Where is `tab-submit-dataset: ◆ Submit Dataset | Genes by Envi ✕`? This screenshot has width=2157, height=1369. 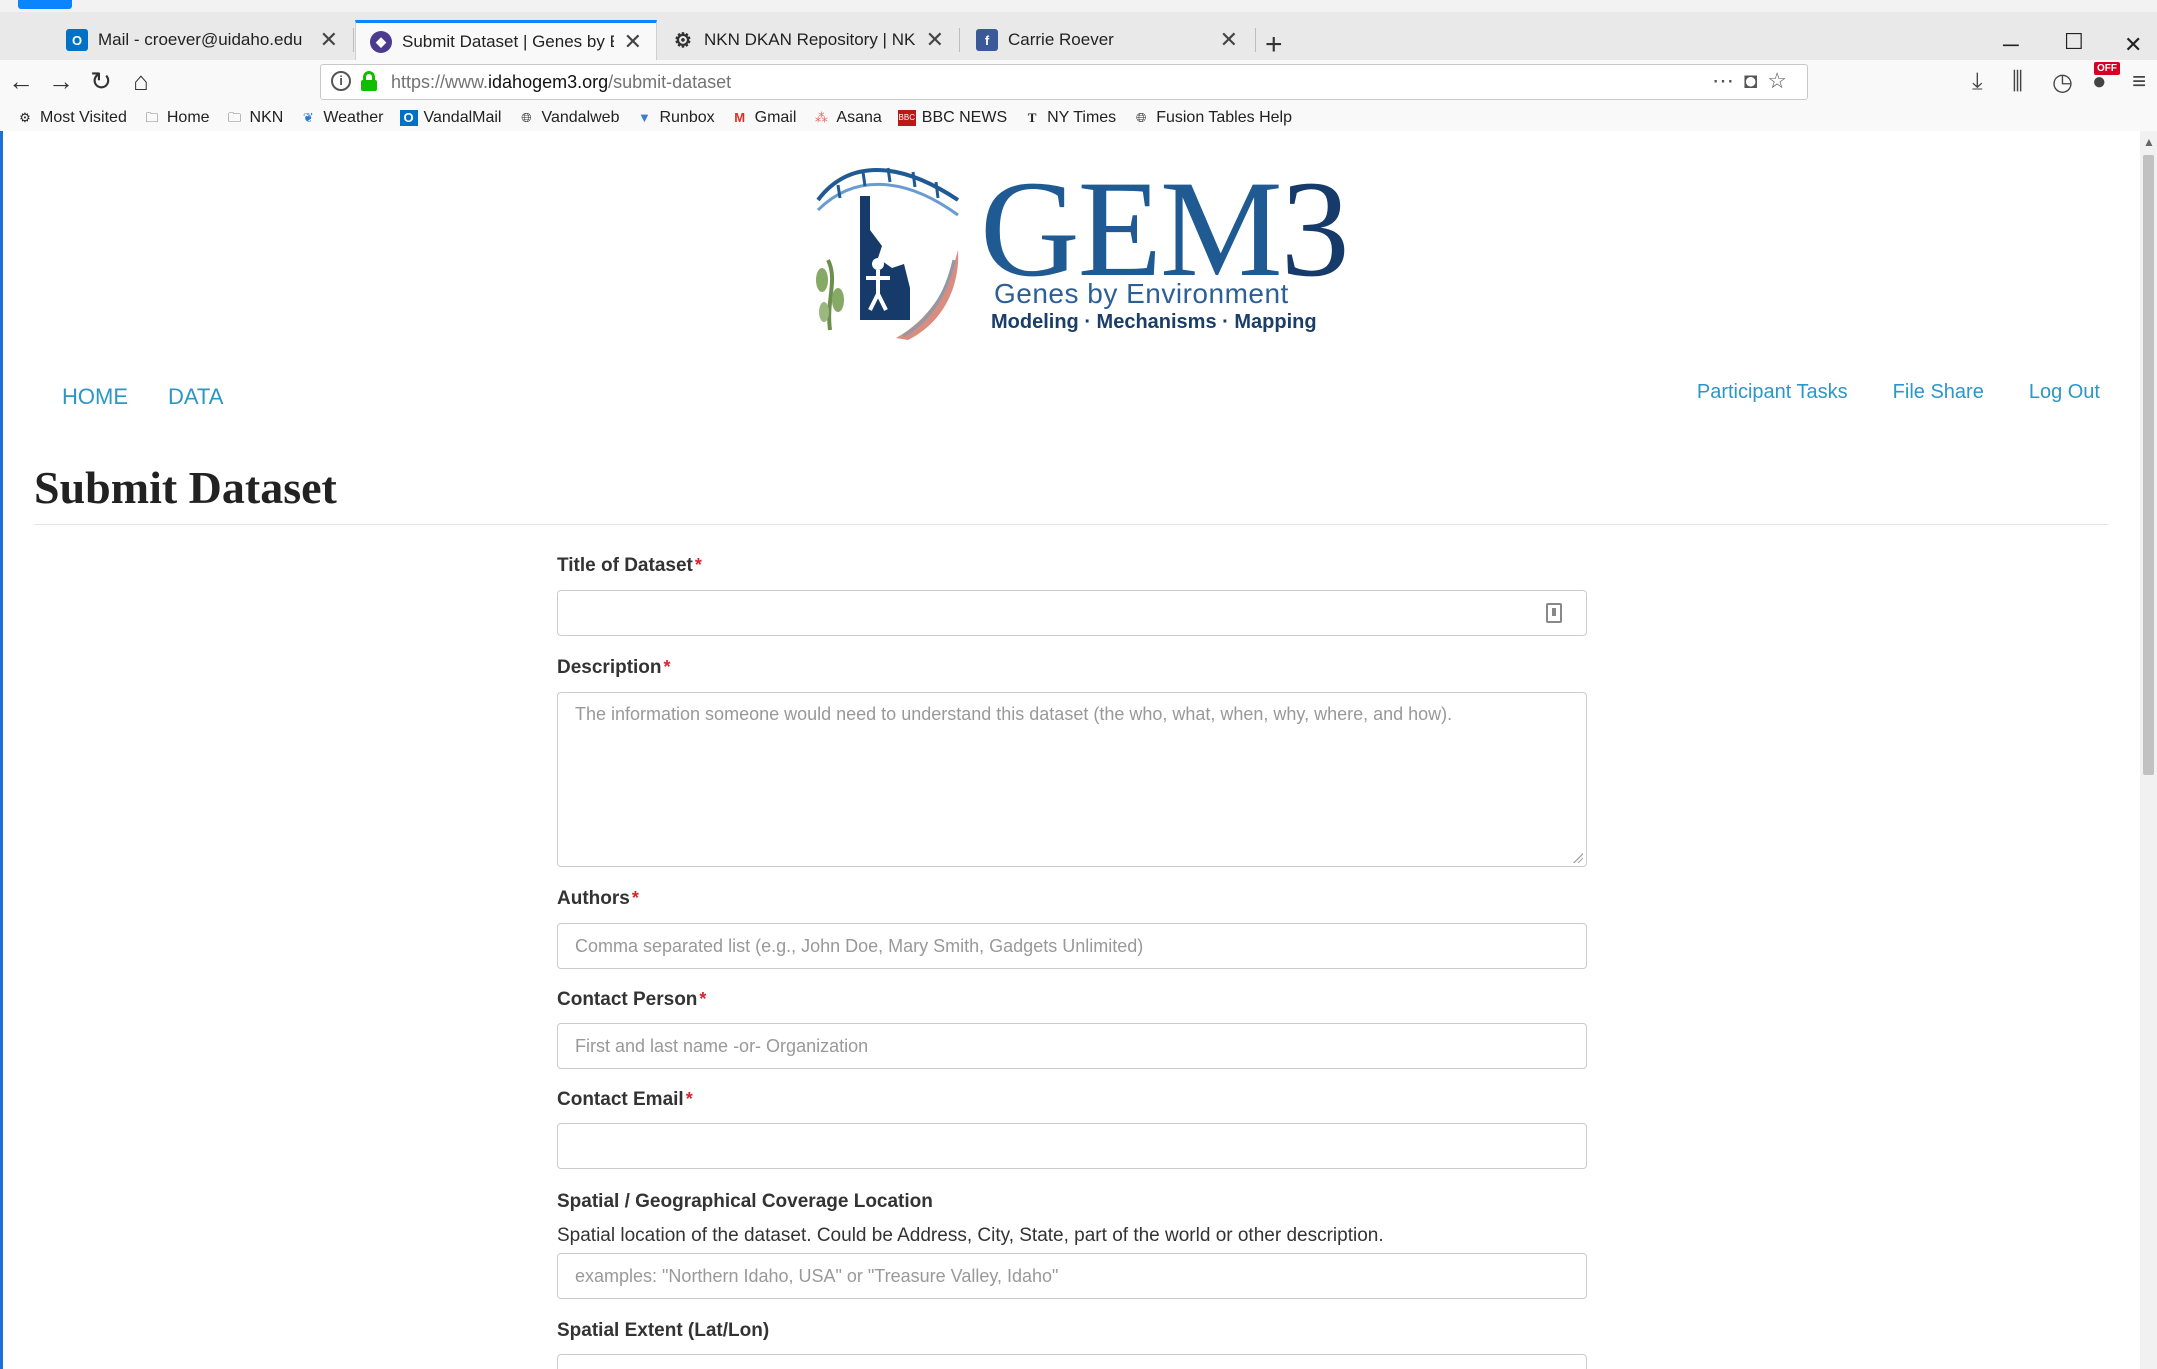
tab-submit-dataset: ◆ Submit Dataset | Genes by Envi ✕ is located at coordinates (506, 40).